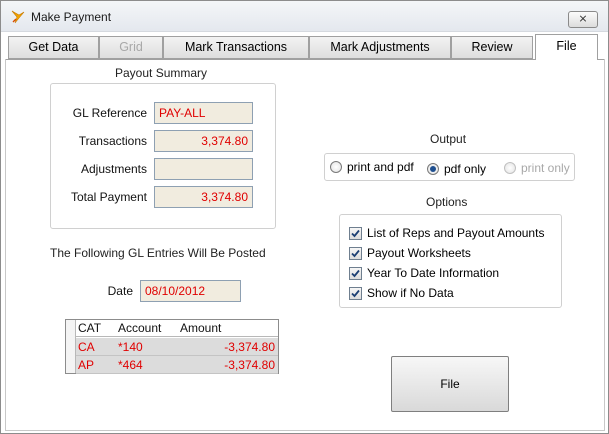 This screenshot has height=434, width=609. I want to click on checkbox-list-of-reps: List of Reps and Payout Amounts, so click(446, 233).